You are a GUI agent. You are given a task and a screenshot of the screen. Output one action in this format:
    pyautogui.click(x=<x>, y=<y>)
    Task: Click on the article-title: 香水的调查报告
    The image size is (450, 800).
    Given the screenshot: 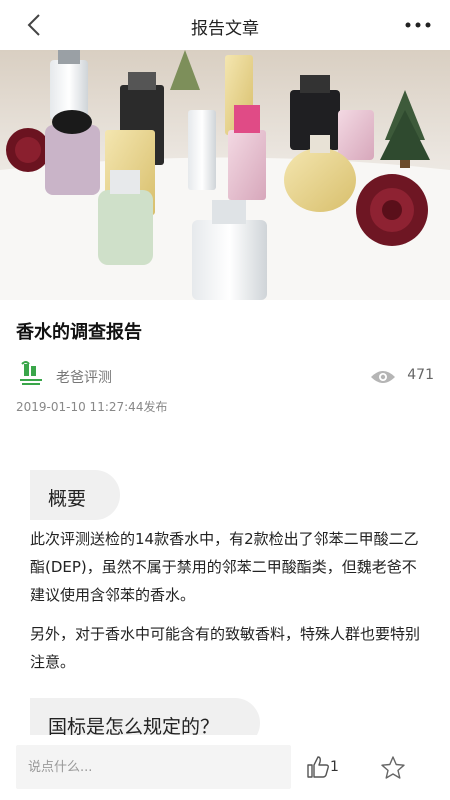 What is the action you would take?
    pyautogui.click(x=79, y=332)
    